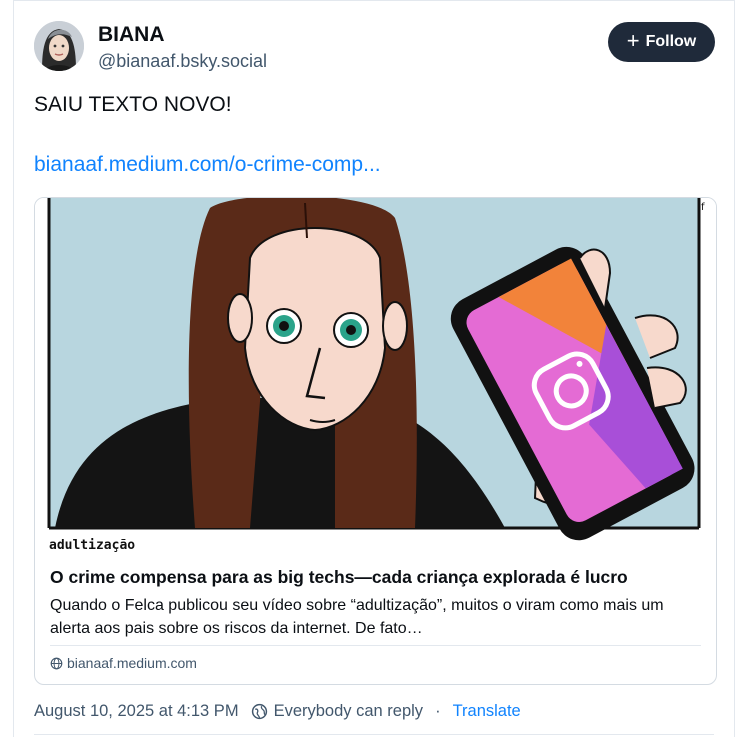  I want to click on avatar, so click(59, 46).